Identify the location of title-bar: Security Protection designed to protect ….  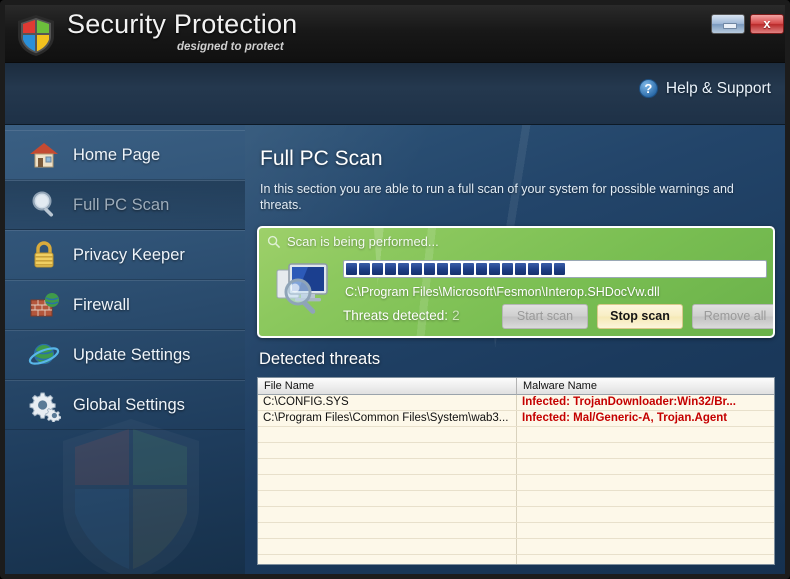
(395, 34).